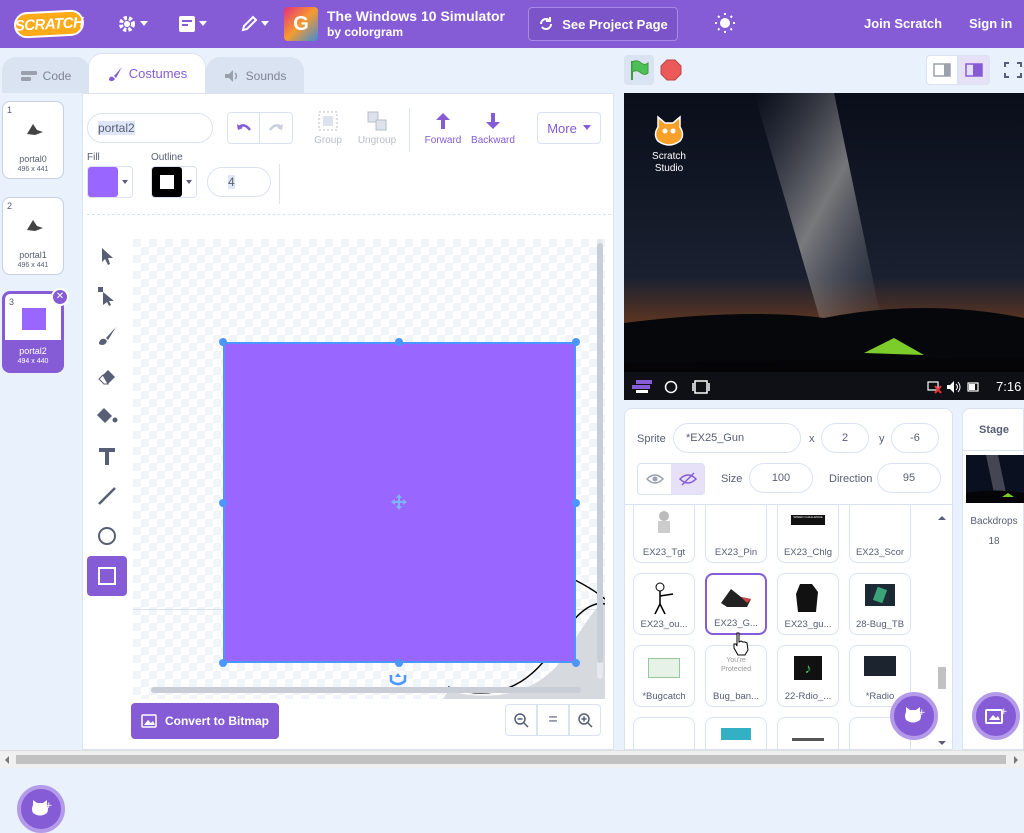  What do you see at coordinates (244, 128) in the screenshot?
I see `undo-button` at bounding box center [244, 128].